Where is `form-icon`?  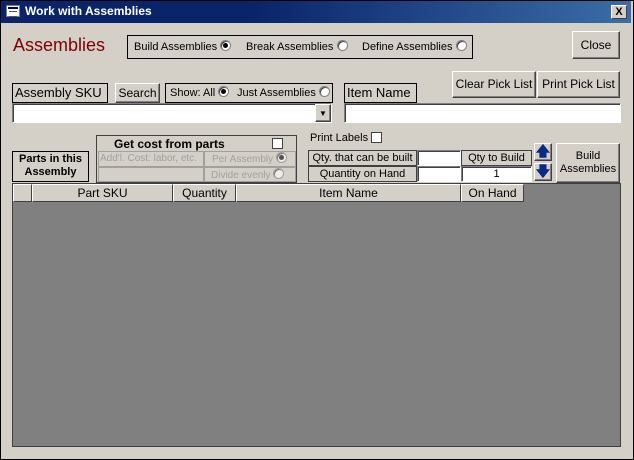 form-icon is located at coordinates (13, 11).